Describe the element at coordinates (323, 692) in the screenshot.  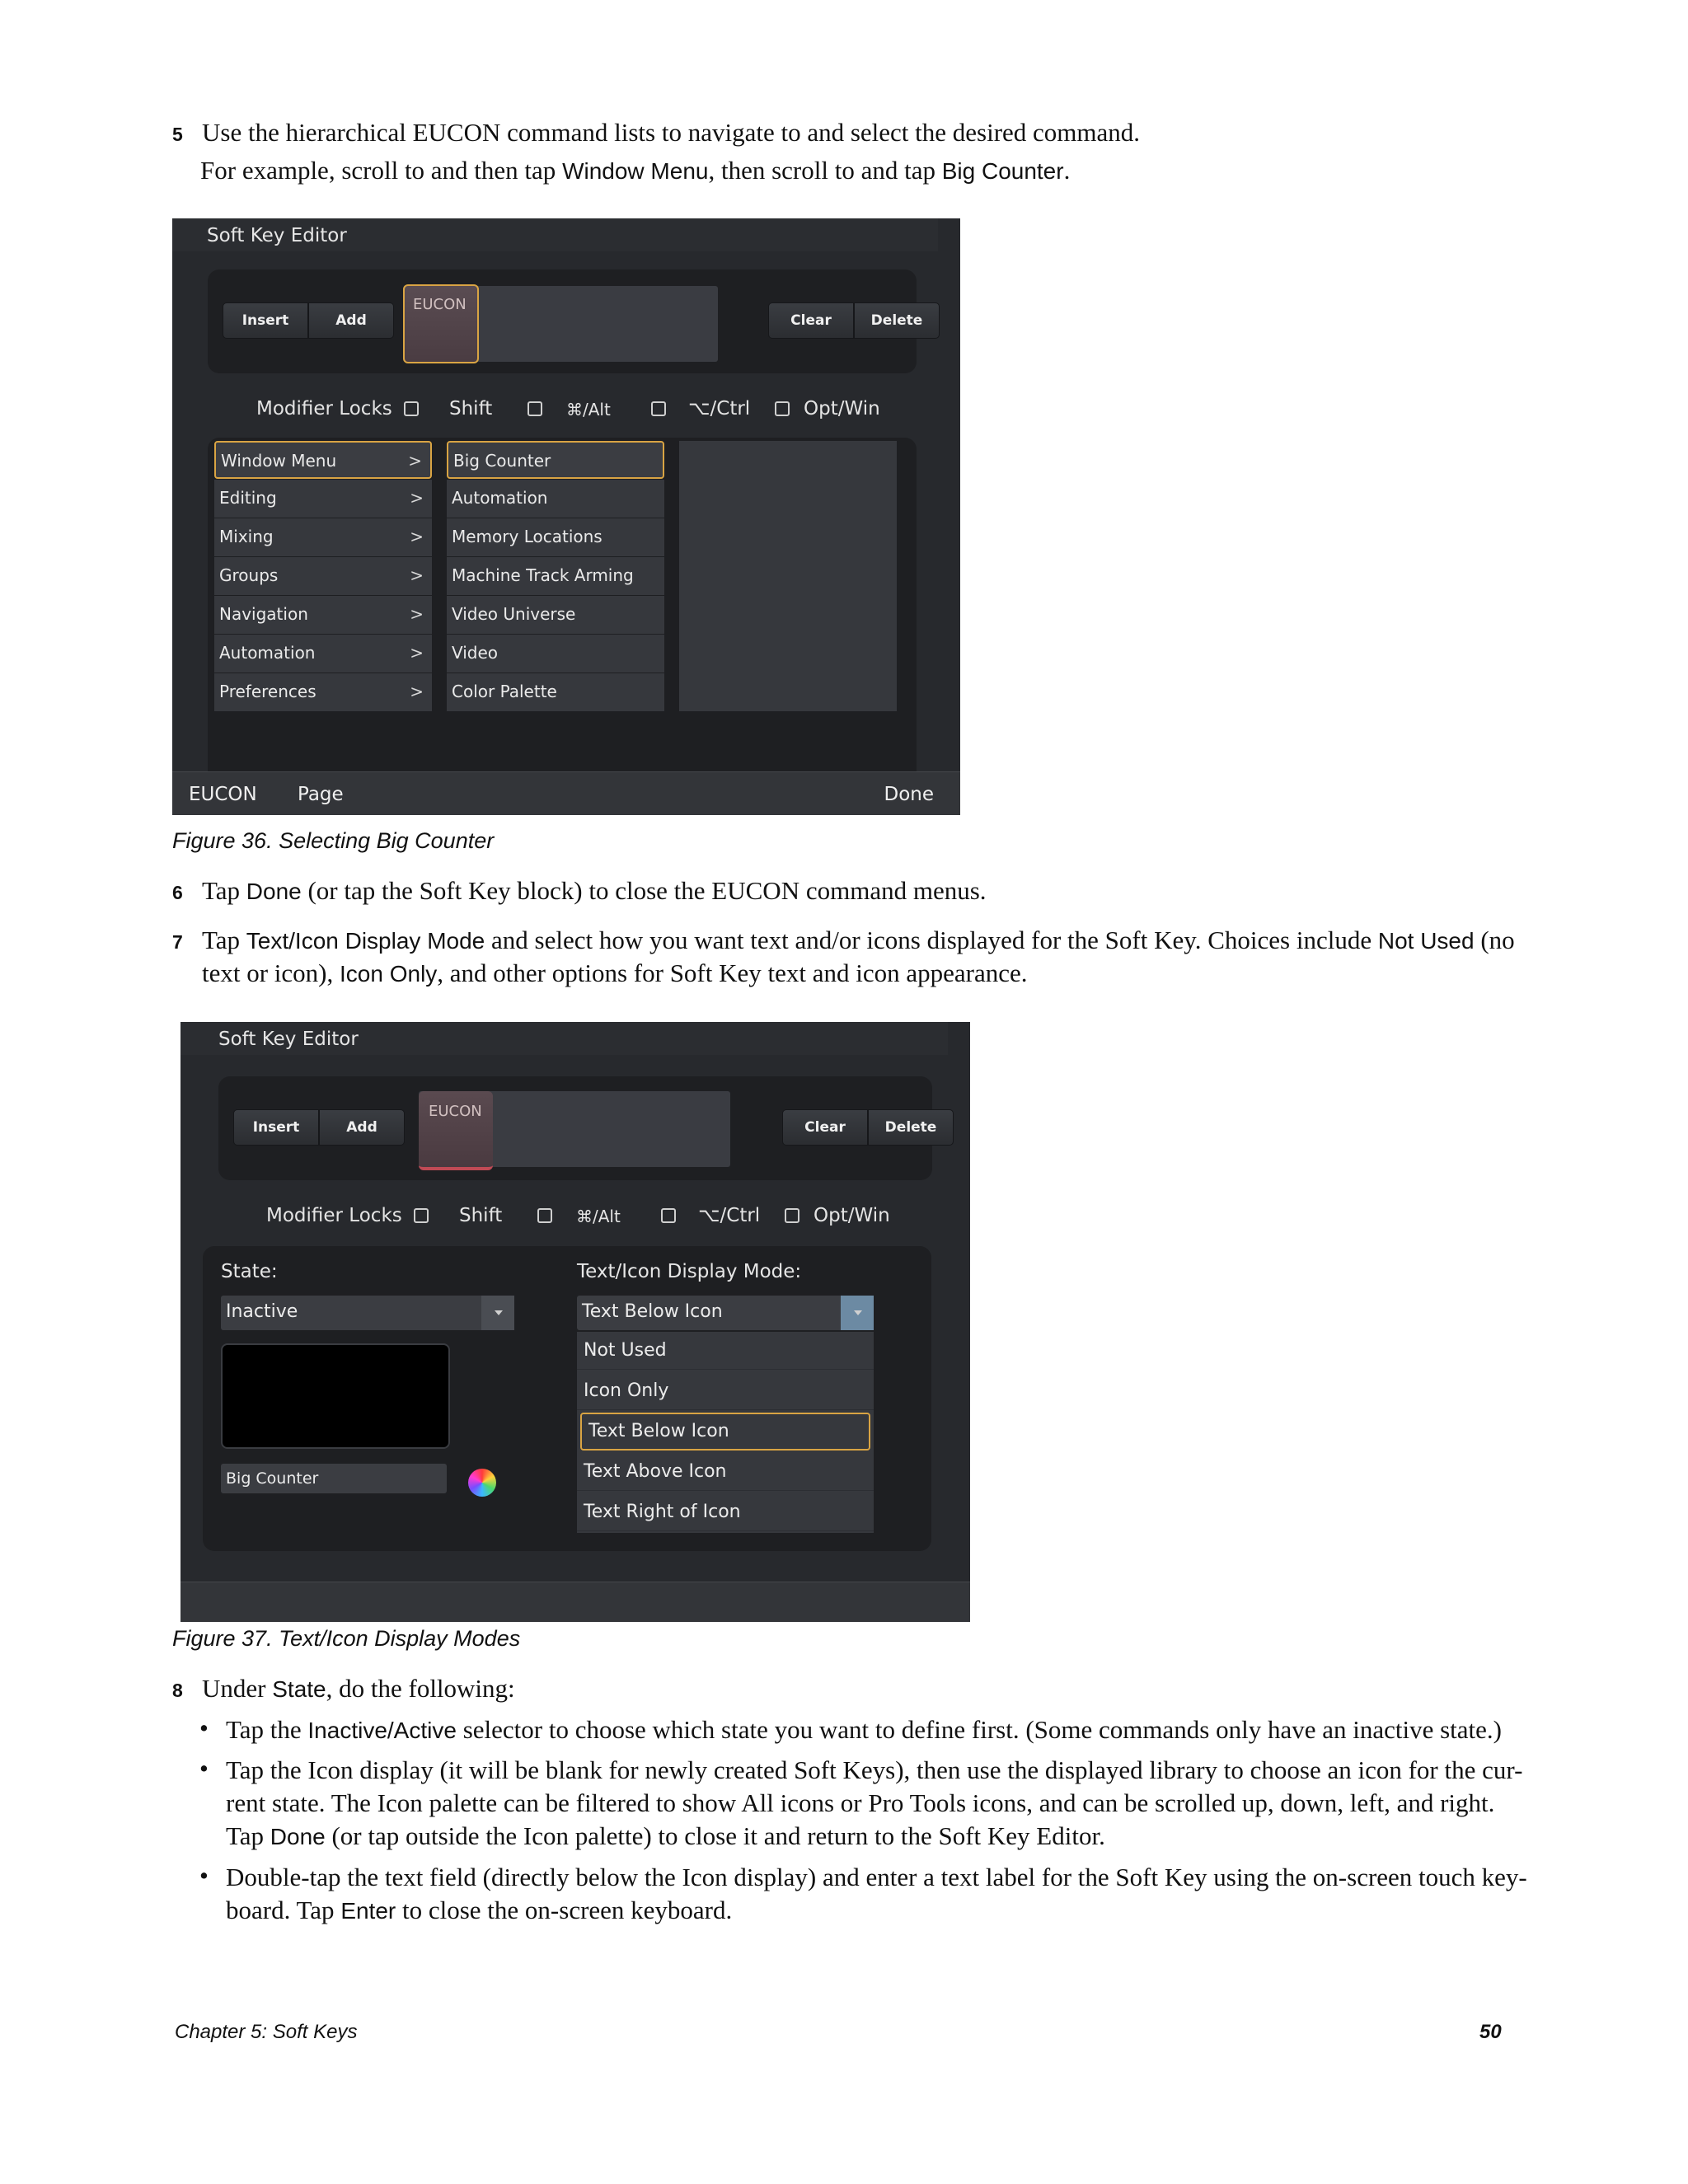
I see `list-item-preferences: Preferences >` at that location.